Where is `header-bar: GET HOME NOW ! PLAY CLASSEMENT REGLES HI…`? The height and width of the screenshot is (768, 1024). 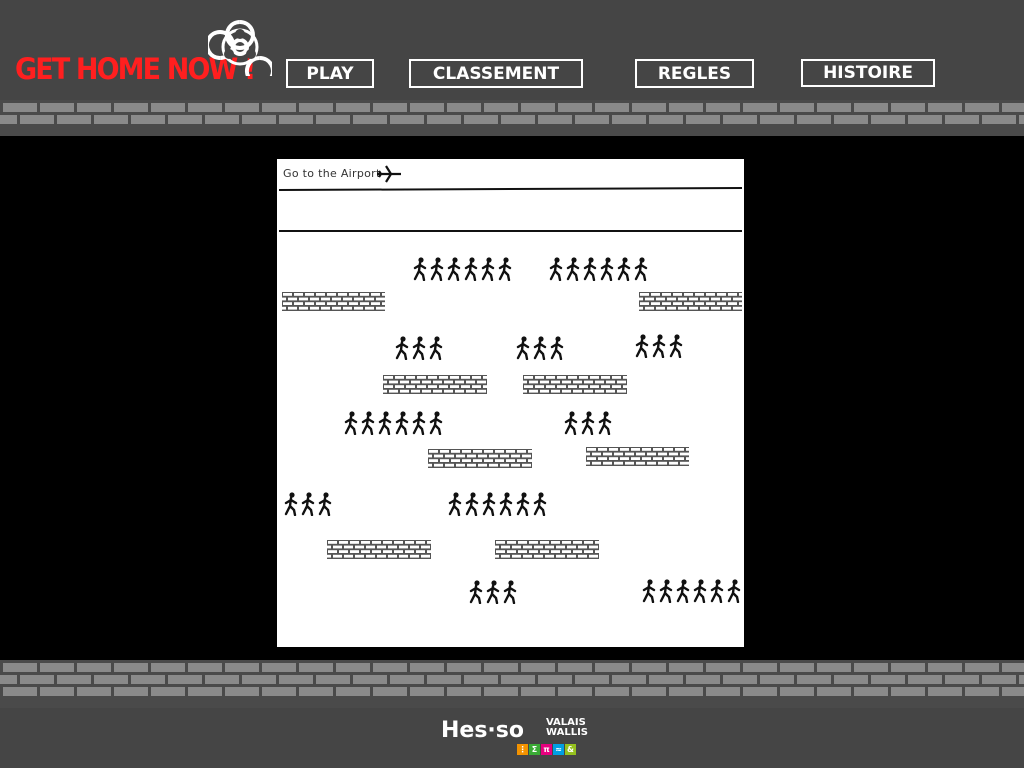
header-bar: GET HOME NOW ! PLAY CLASSEMENT REGLES HI… is located at coordinates (512, 50).